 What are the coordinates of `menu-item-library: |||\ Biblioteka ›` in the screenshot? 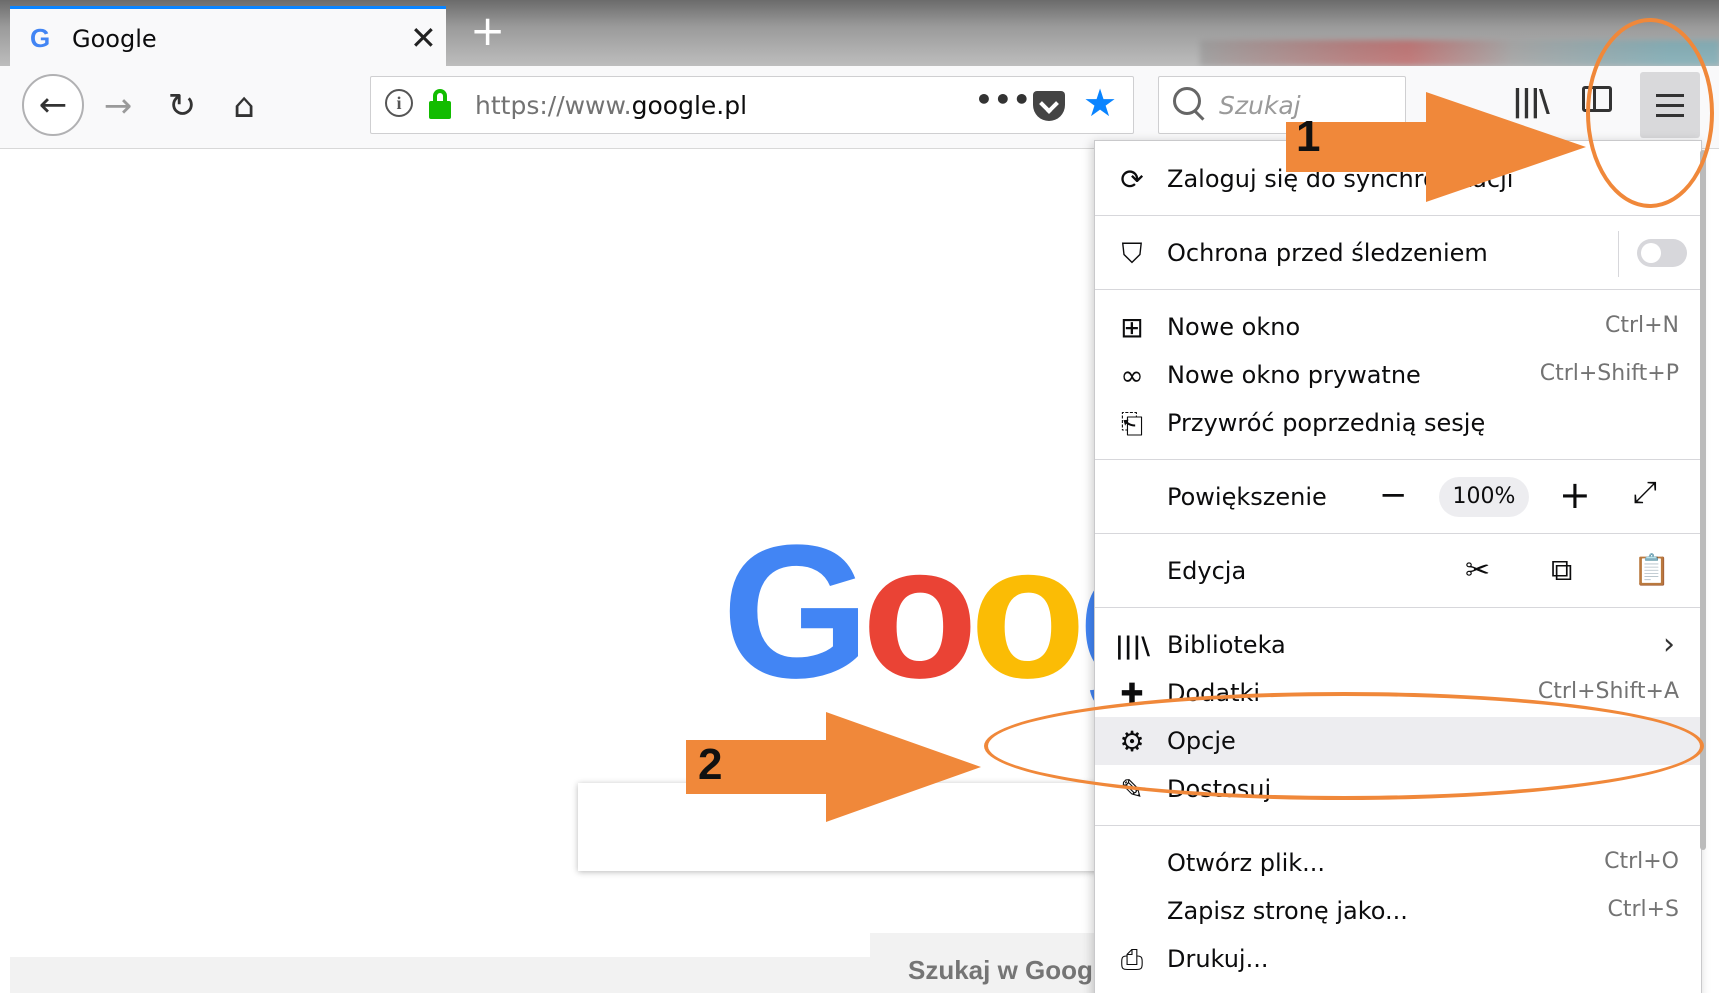 It's located at (1398, 646).